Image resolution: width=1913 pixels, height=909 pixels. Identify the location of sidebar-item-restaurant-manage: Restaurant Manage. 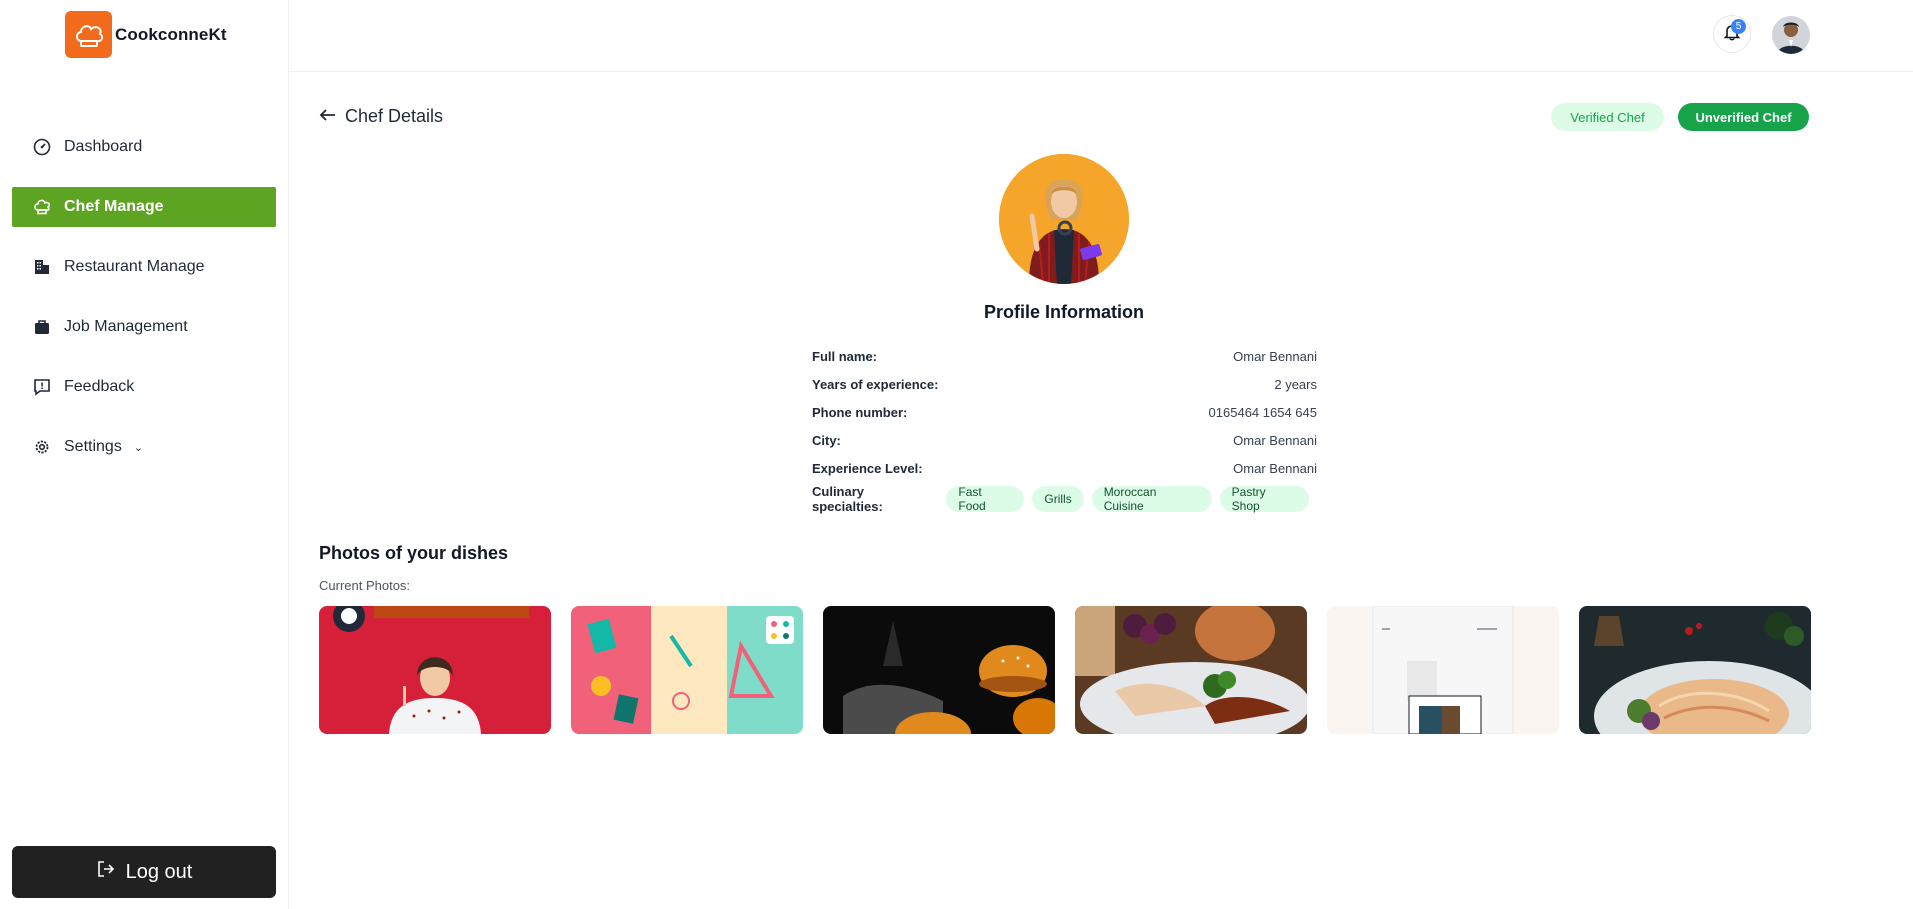
(144, 267).